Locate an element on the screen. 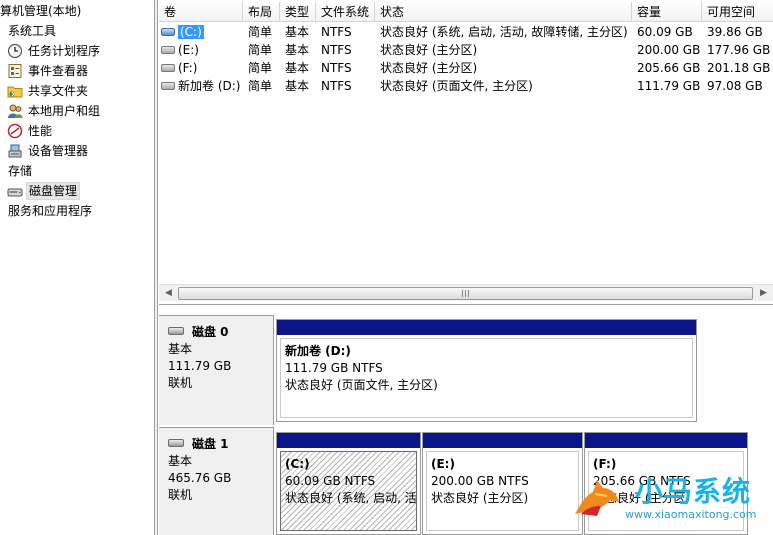 This screenshot has height=535, width=773. scrollbar-thumb is located at coordinates (465, 293).